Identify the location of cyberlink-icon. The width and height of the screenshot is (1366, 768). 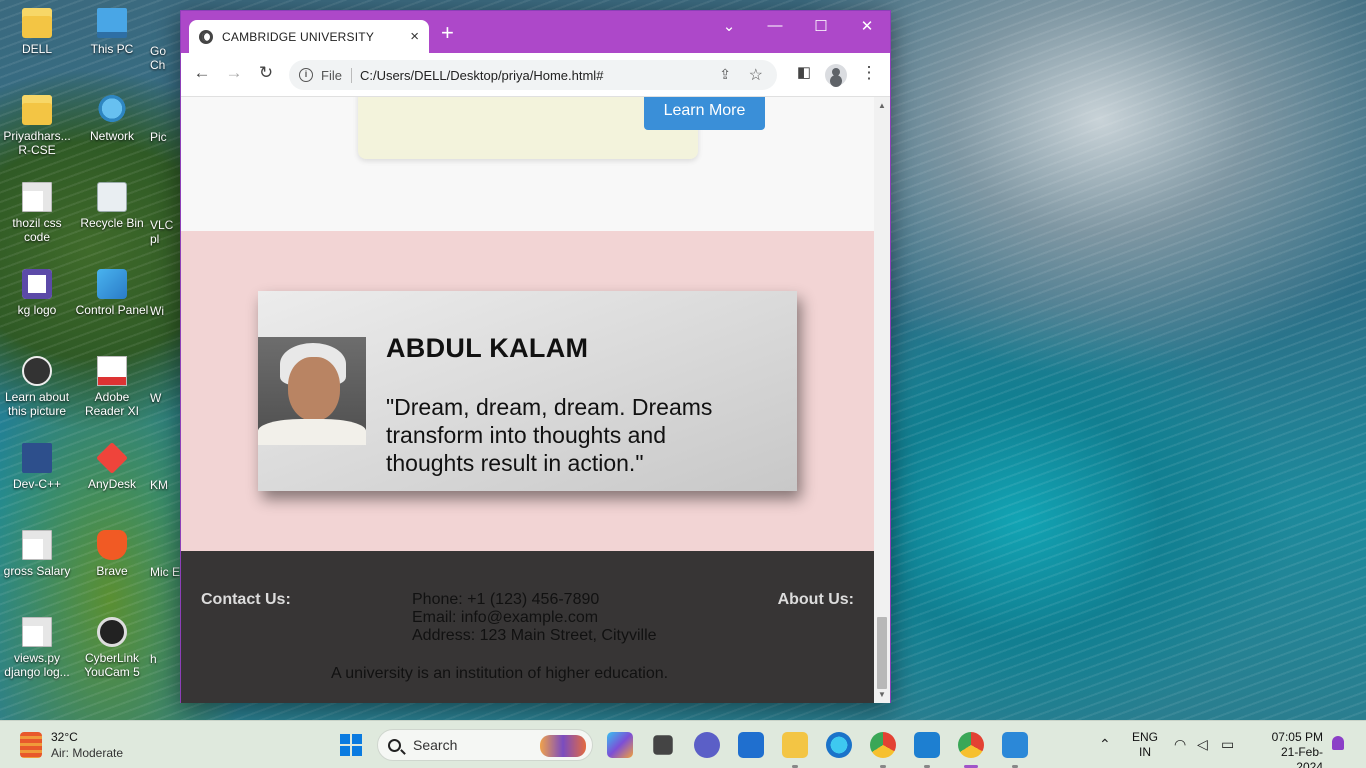
(112, 632).